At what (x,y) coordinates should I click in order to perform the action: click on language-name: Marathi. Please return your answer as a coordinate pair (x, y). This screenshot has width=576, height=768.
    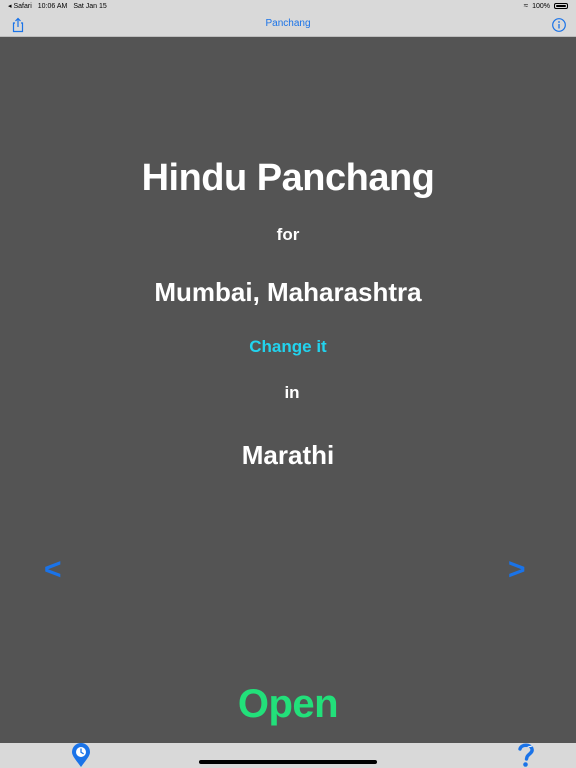
    Looking at the image, I should click on (288, 455).